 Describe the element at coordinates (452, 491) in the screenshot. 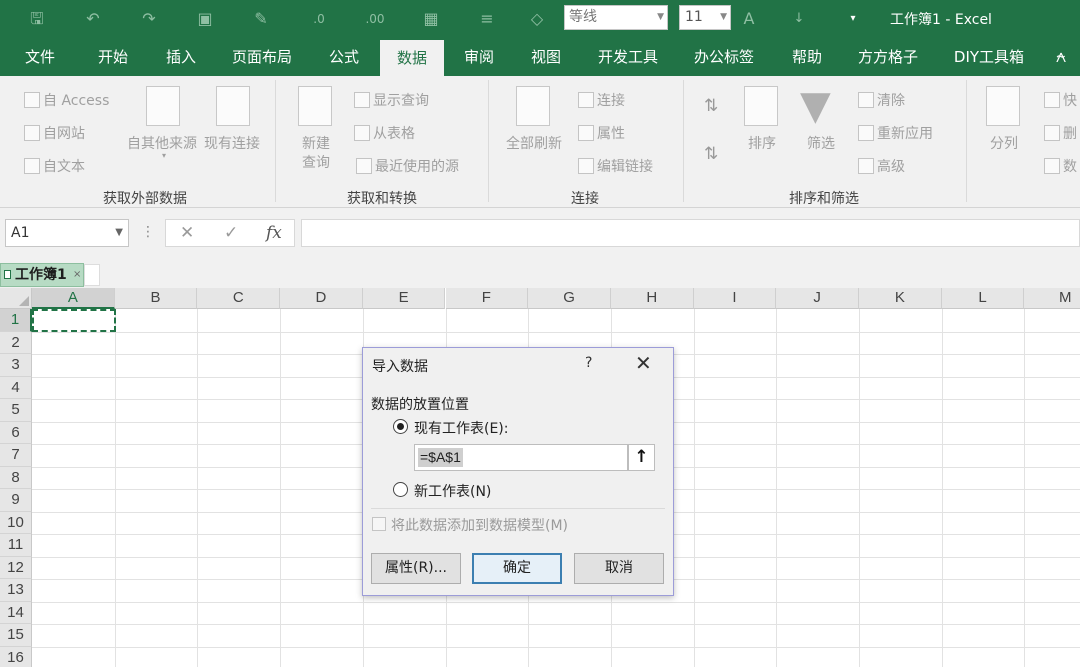

I see `new-worksheet-label: 新工作表(N)` at that location.